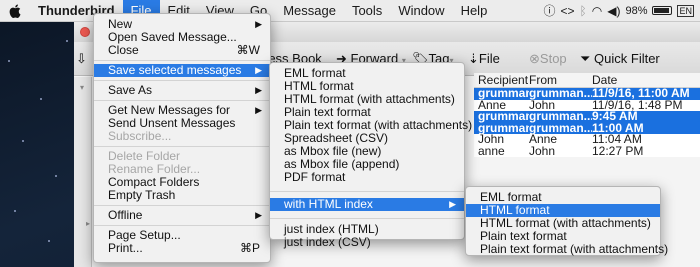  Describe the element at coordinates (685, 10) in the screenshot. I see `input-source-label: EN` at that location.